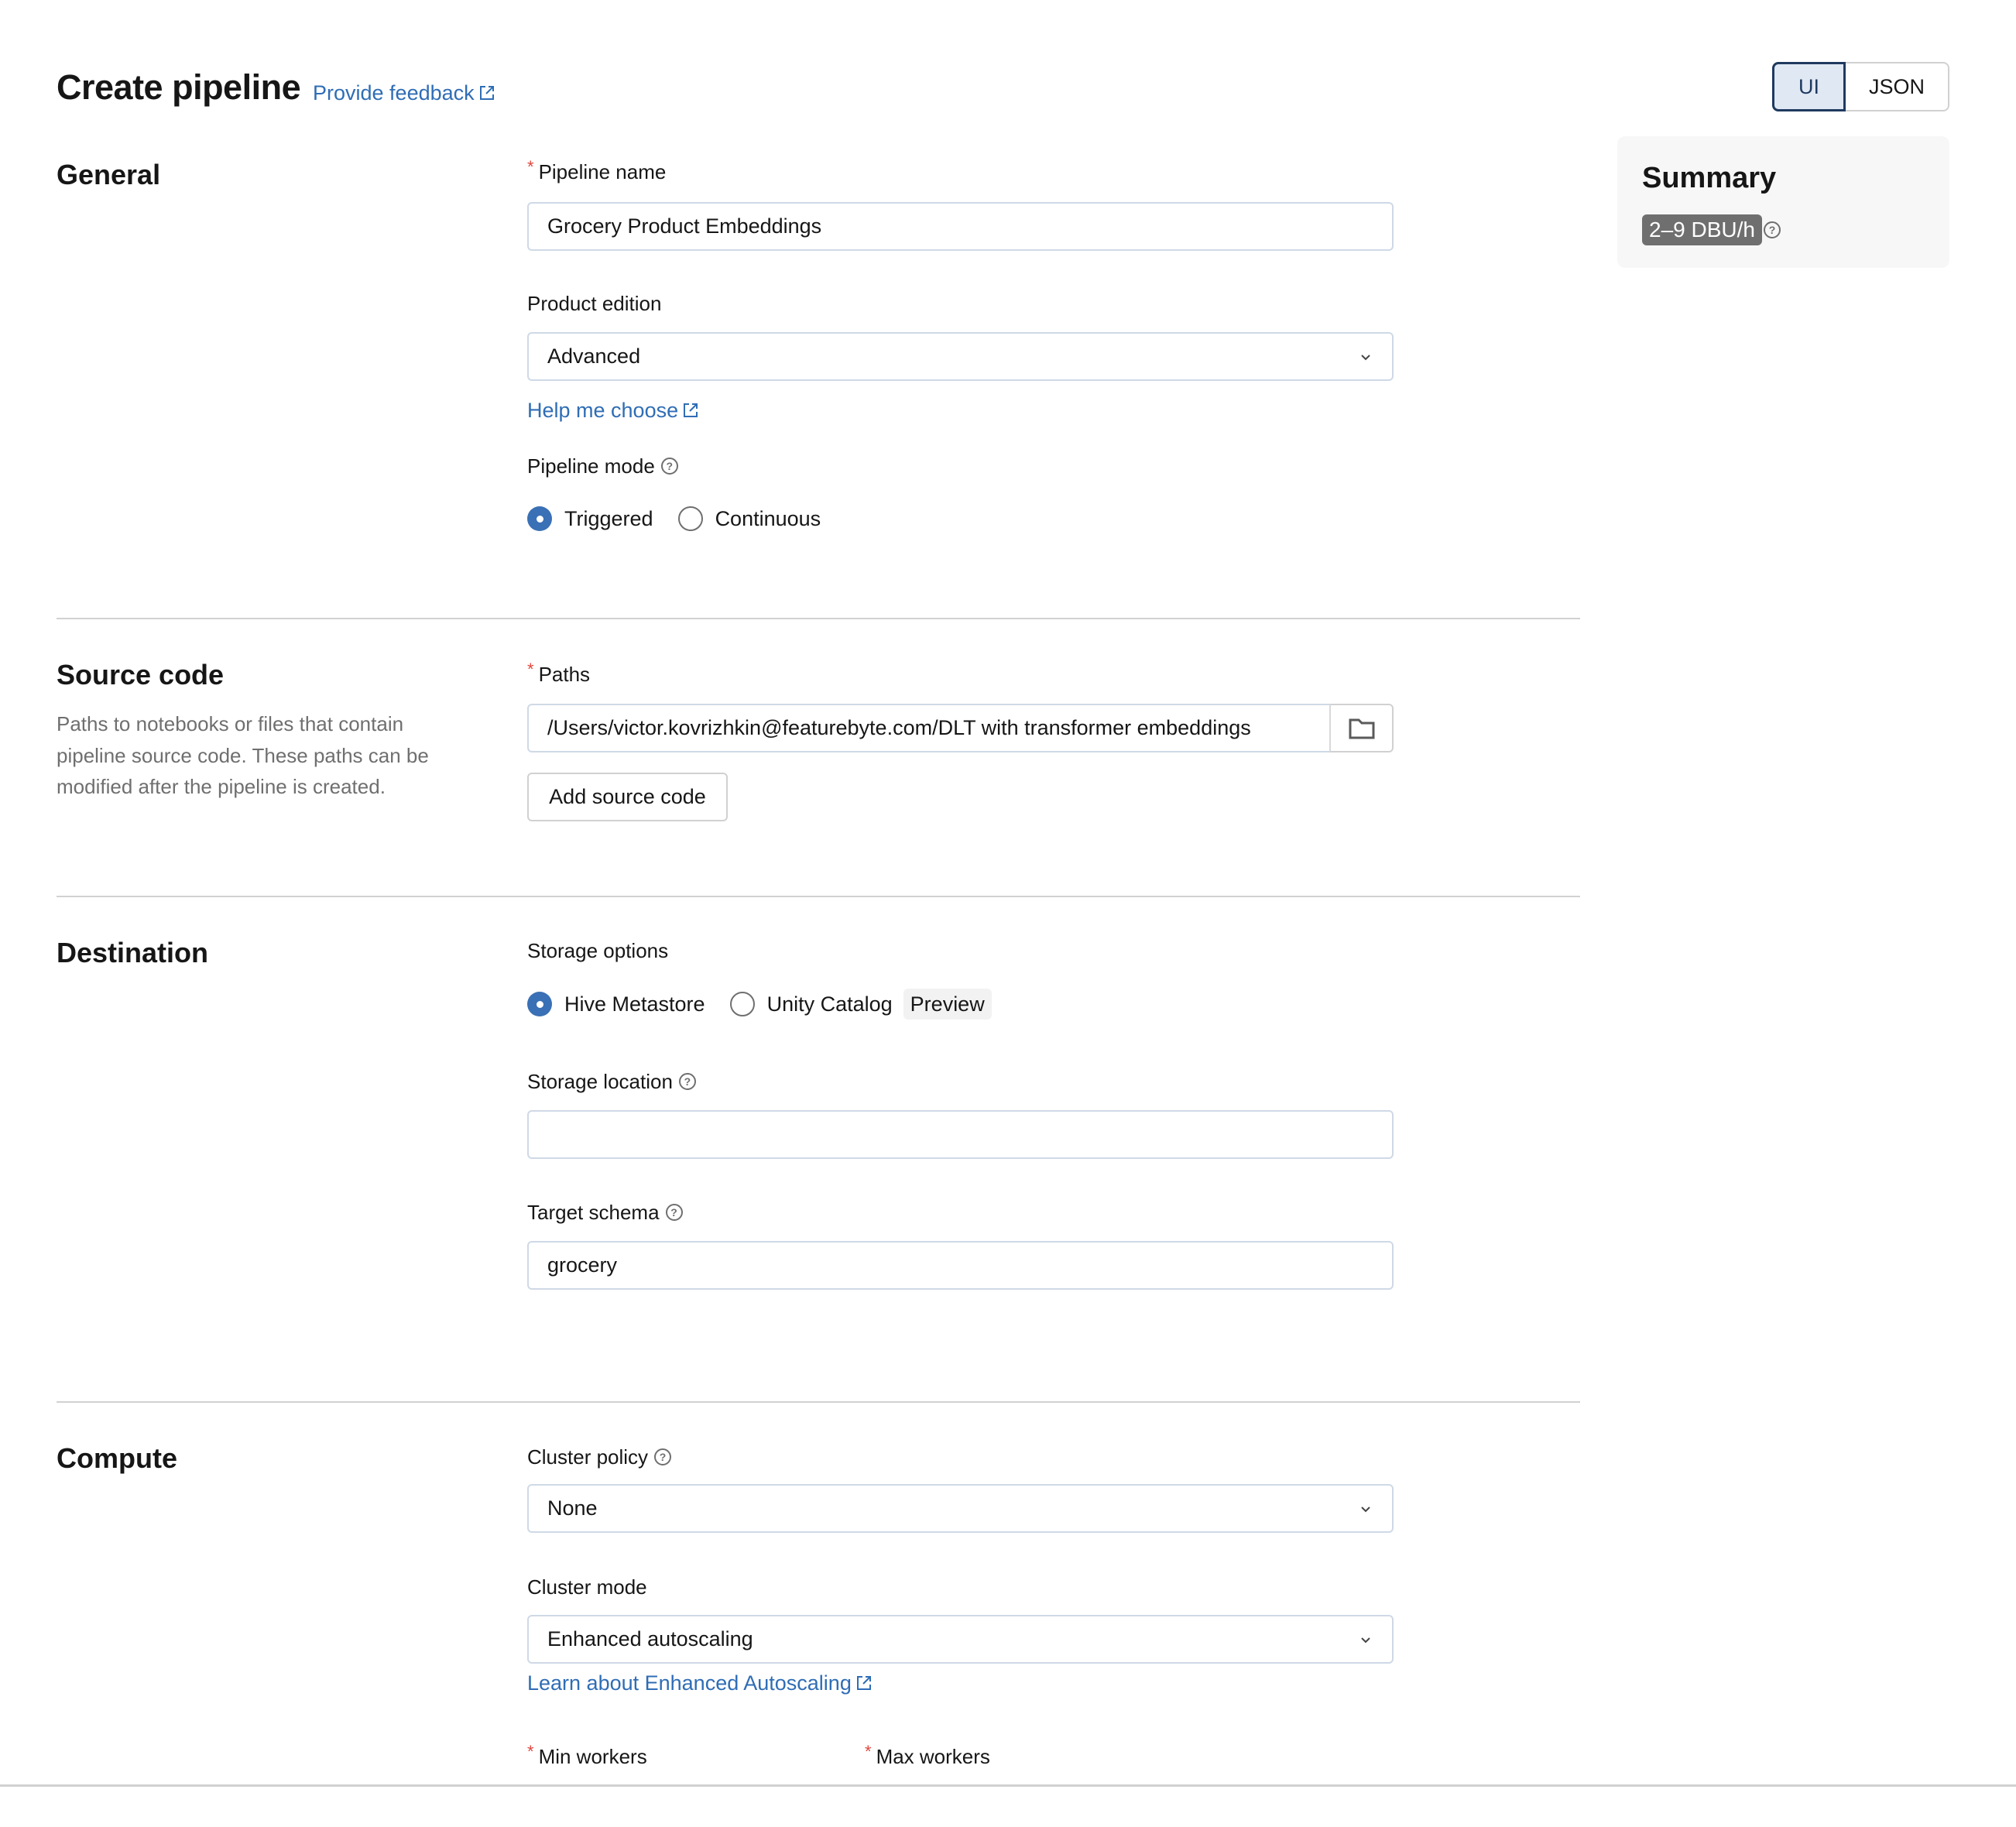  I want to click on radio-continuous-label: Continuous, so click(768, 519).